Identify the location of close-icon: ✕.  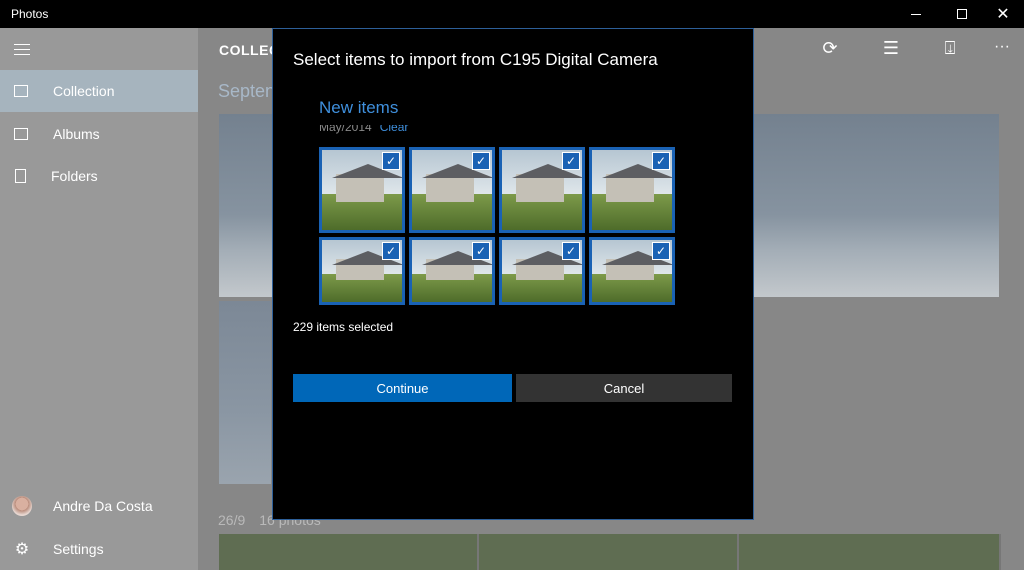
(1003, 14).